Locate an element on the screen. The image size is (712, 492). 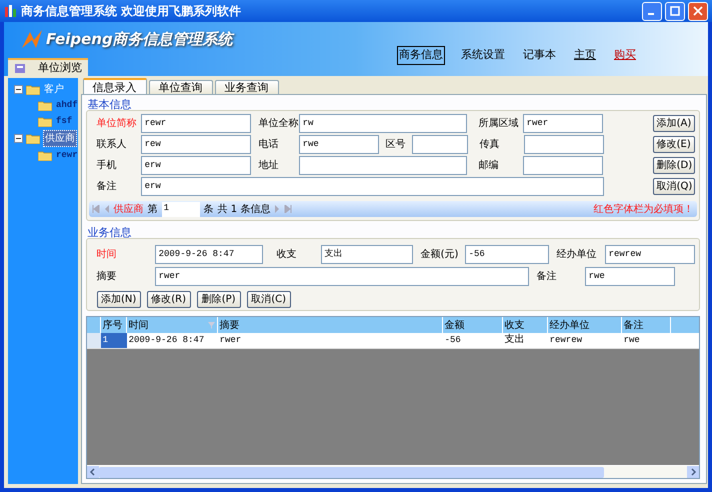
input-field: 支出 is located at coordinates (366, 254).